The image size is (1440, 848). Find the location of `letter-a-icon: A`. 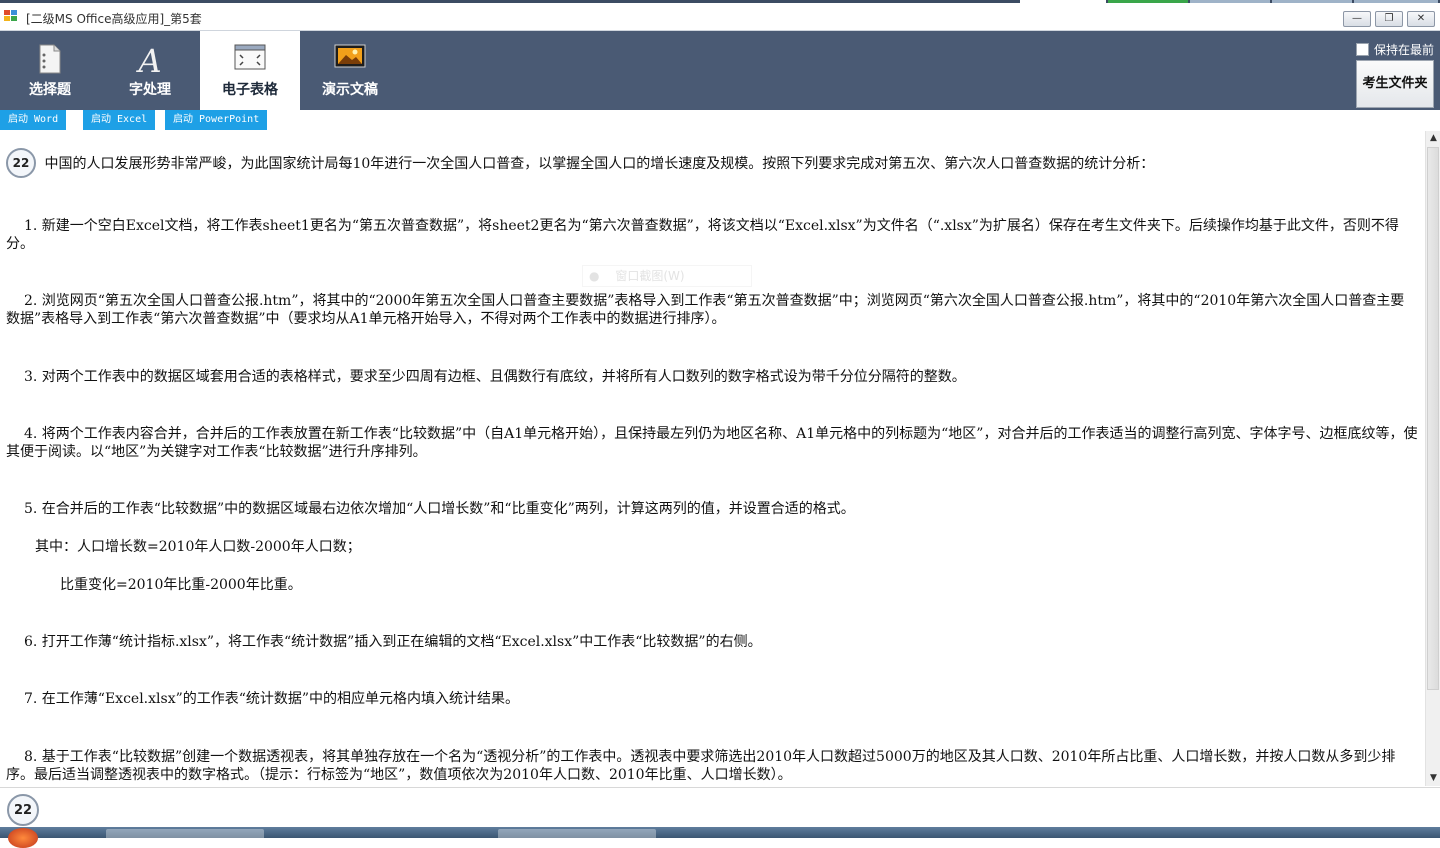

letter-a-icon: A is located at coordinates (150, 61).